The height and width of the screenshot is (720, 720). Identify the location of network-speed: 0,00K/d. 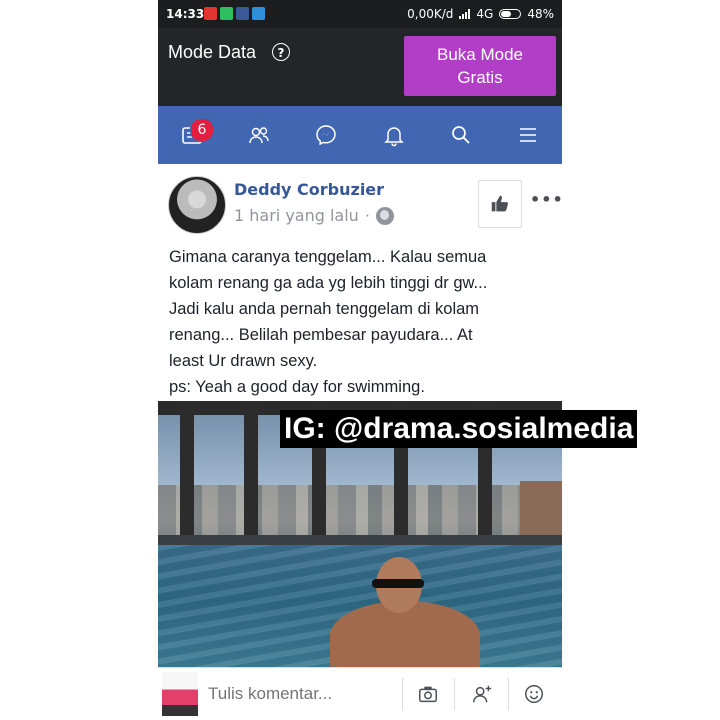
(430, 14).